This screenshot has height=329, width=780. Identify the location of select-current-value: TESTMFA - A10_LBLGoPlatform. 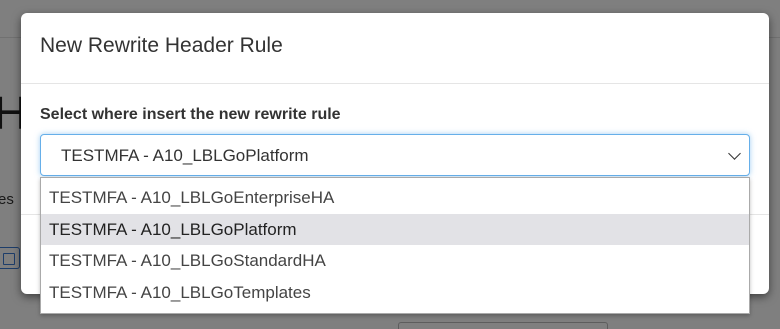
(185, 155).